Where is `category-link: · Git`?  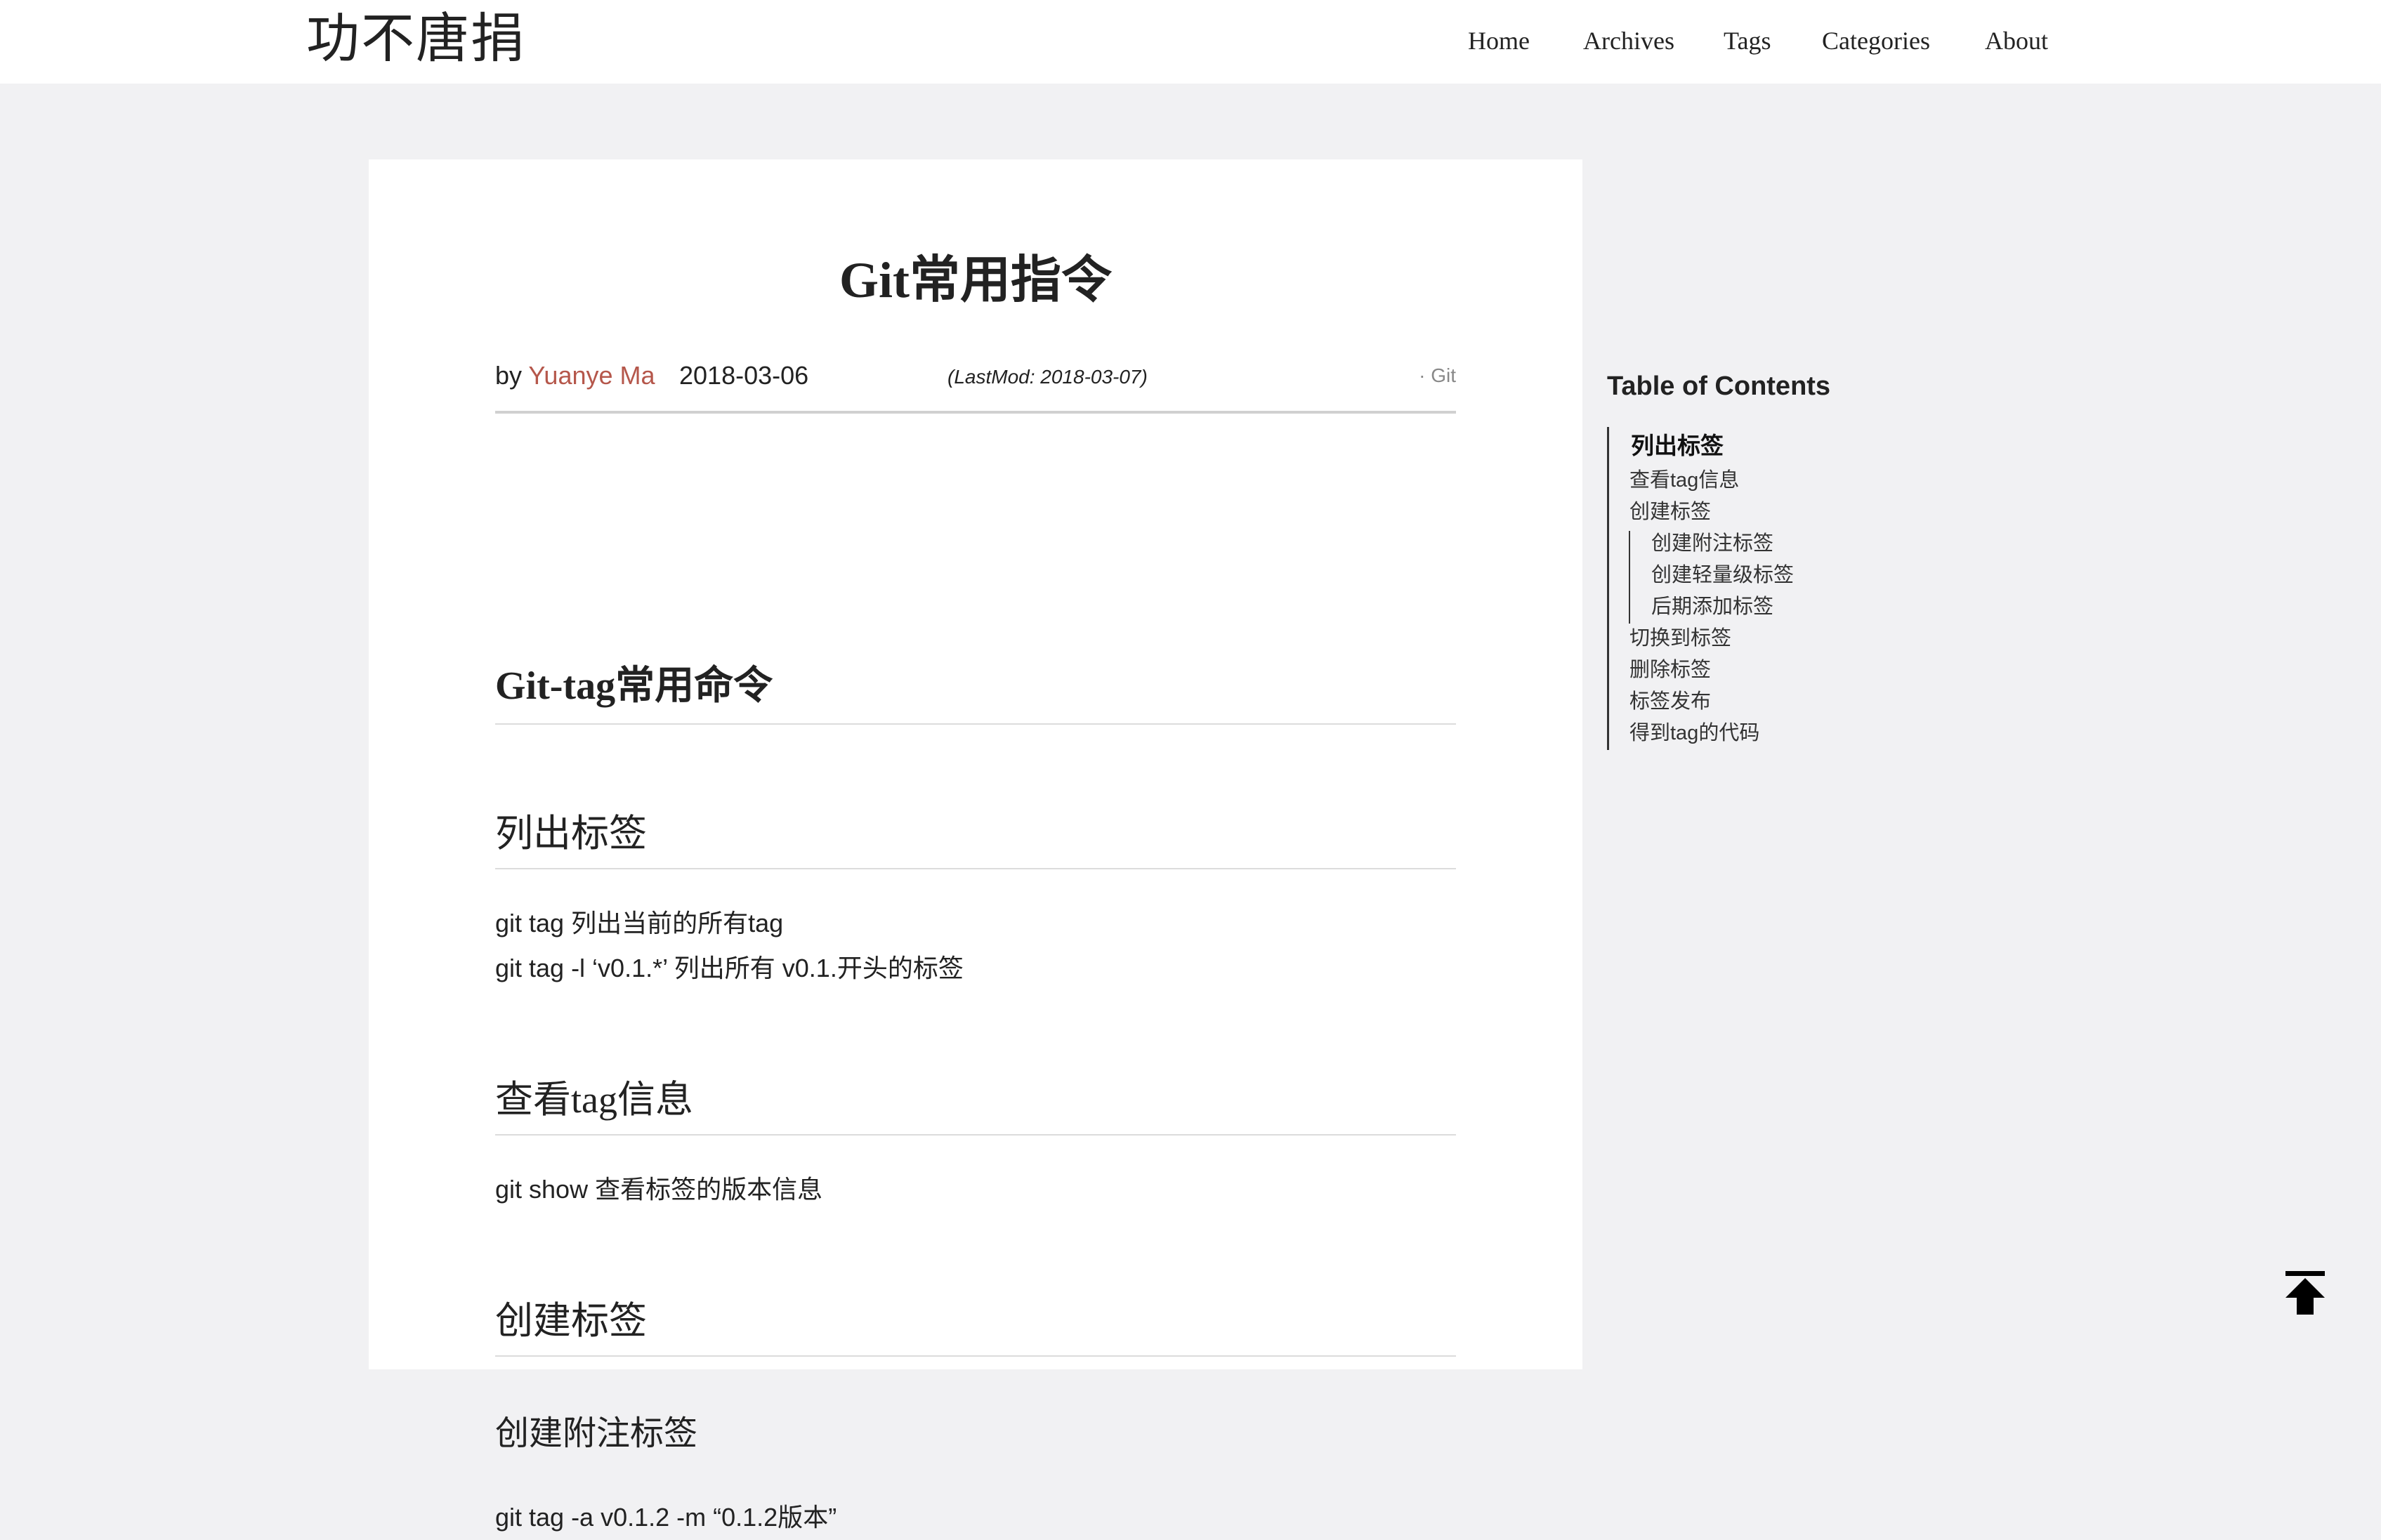 category-link: · Git is located at coordinates (1437, 376).